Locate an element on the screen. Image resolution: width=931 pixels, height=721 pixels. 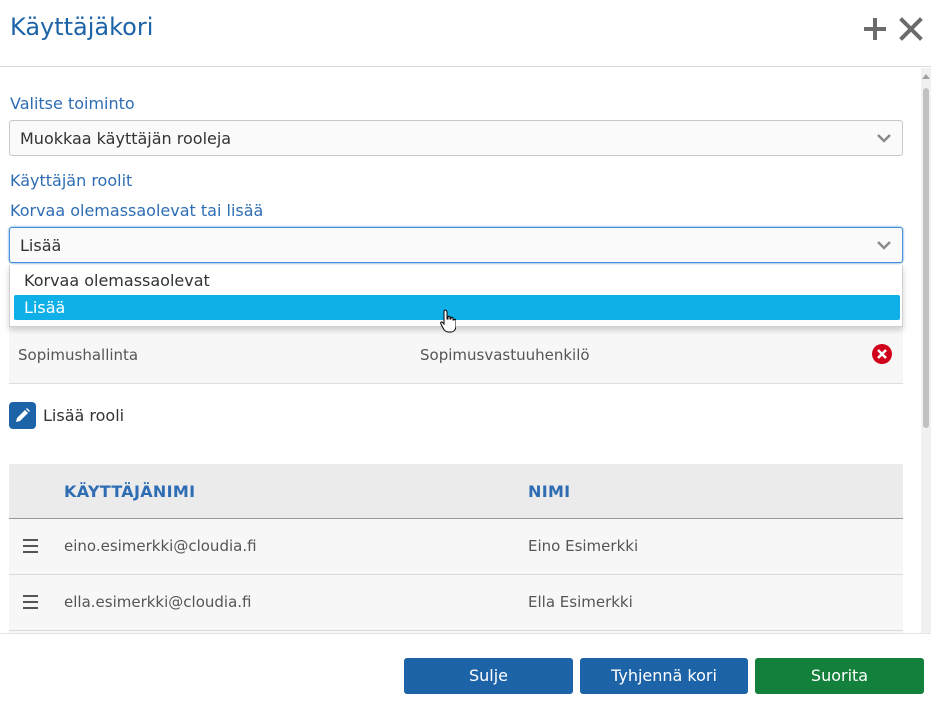
hand-cursor-icon is located at coordinates (448, 323).